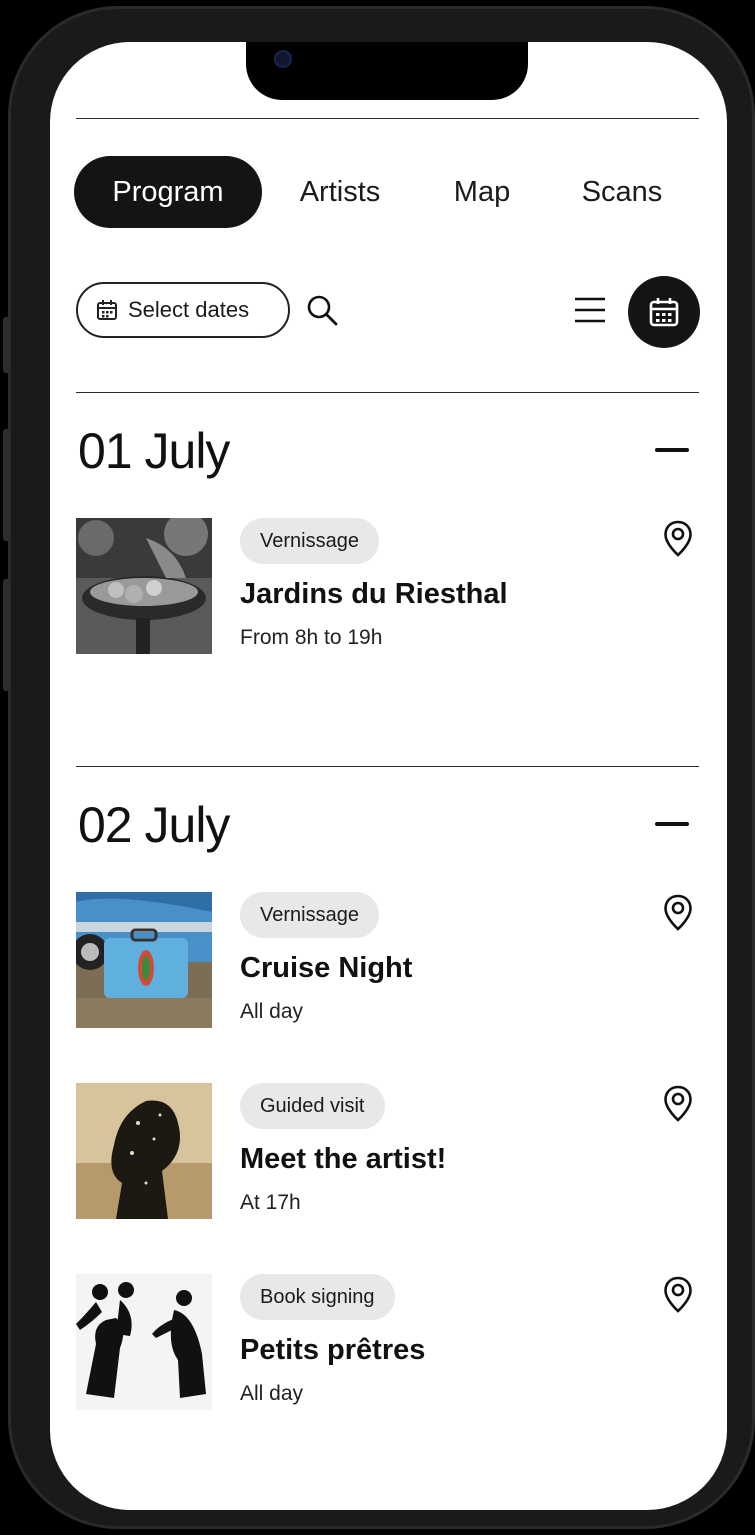  What do you see at coordinates (326, 968) in the screenshot?
I see `event-title: Cruise Night` at bounding box center [326, 968].